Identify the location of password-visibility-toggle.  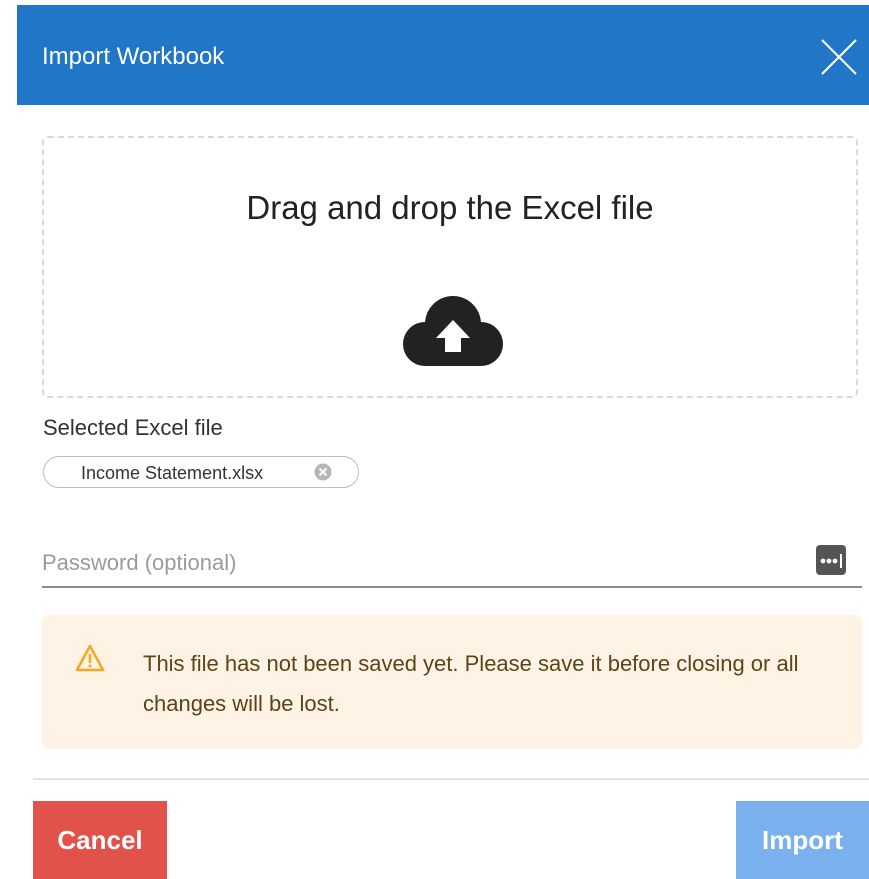
(831, 560).